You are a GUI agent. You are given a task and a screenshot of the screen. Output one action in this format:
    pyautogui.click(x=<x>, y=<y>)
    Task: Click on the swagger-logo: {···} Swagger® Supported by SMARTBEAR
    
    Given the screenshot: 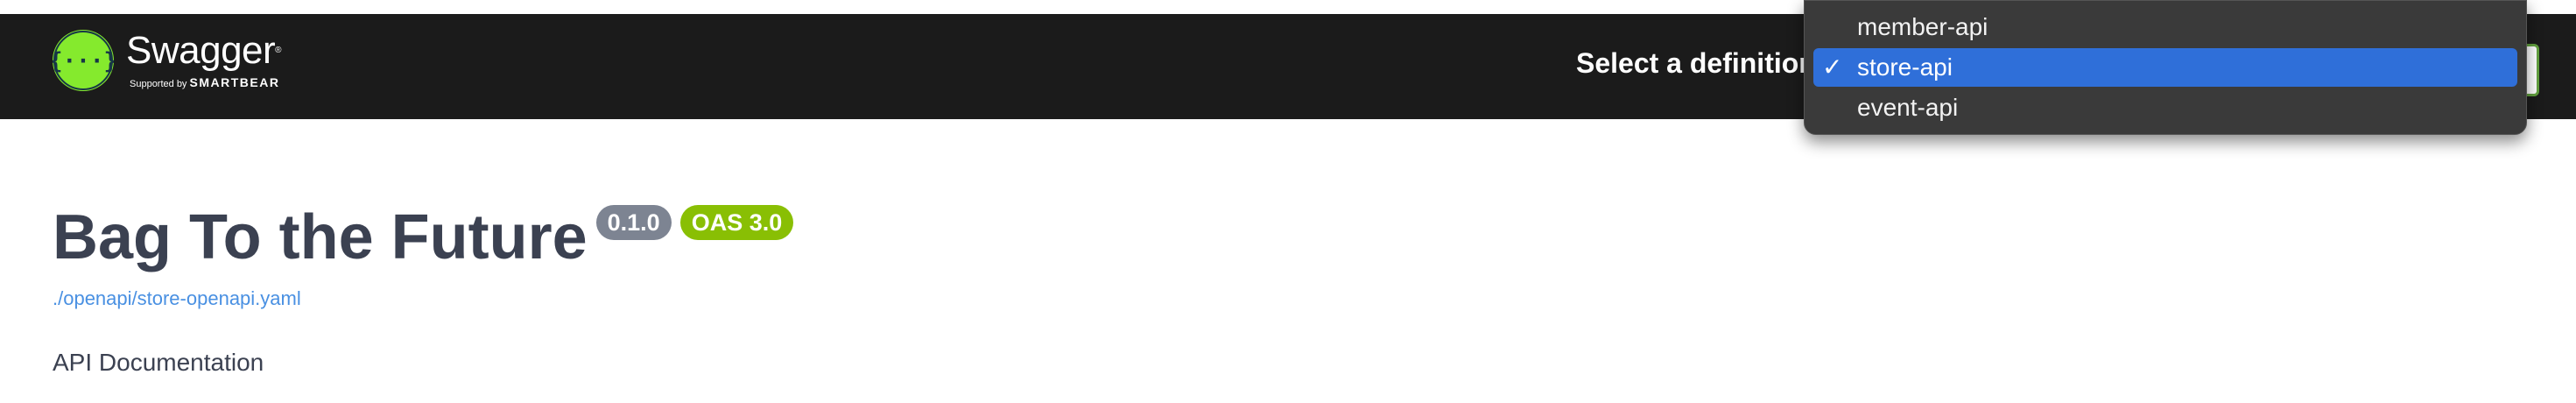 What is the action you would take?
    pyautogui.click(x=167, y=60)
    